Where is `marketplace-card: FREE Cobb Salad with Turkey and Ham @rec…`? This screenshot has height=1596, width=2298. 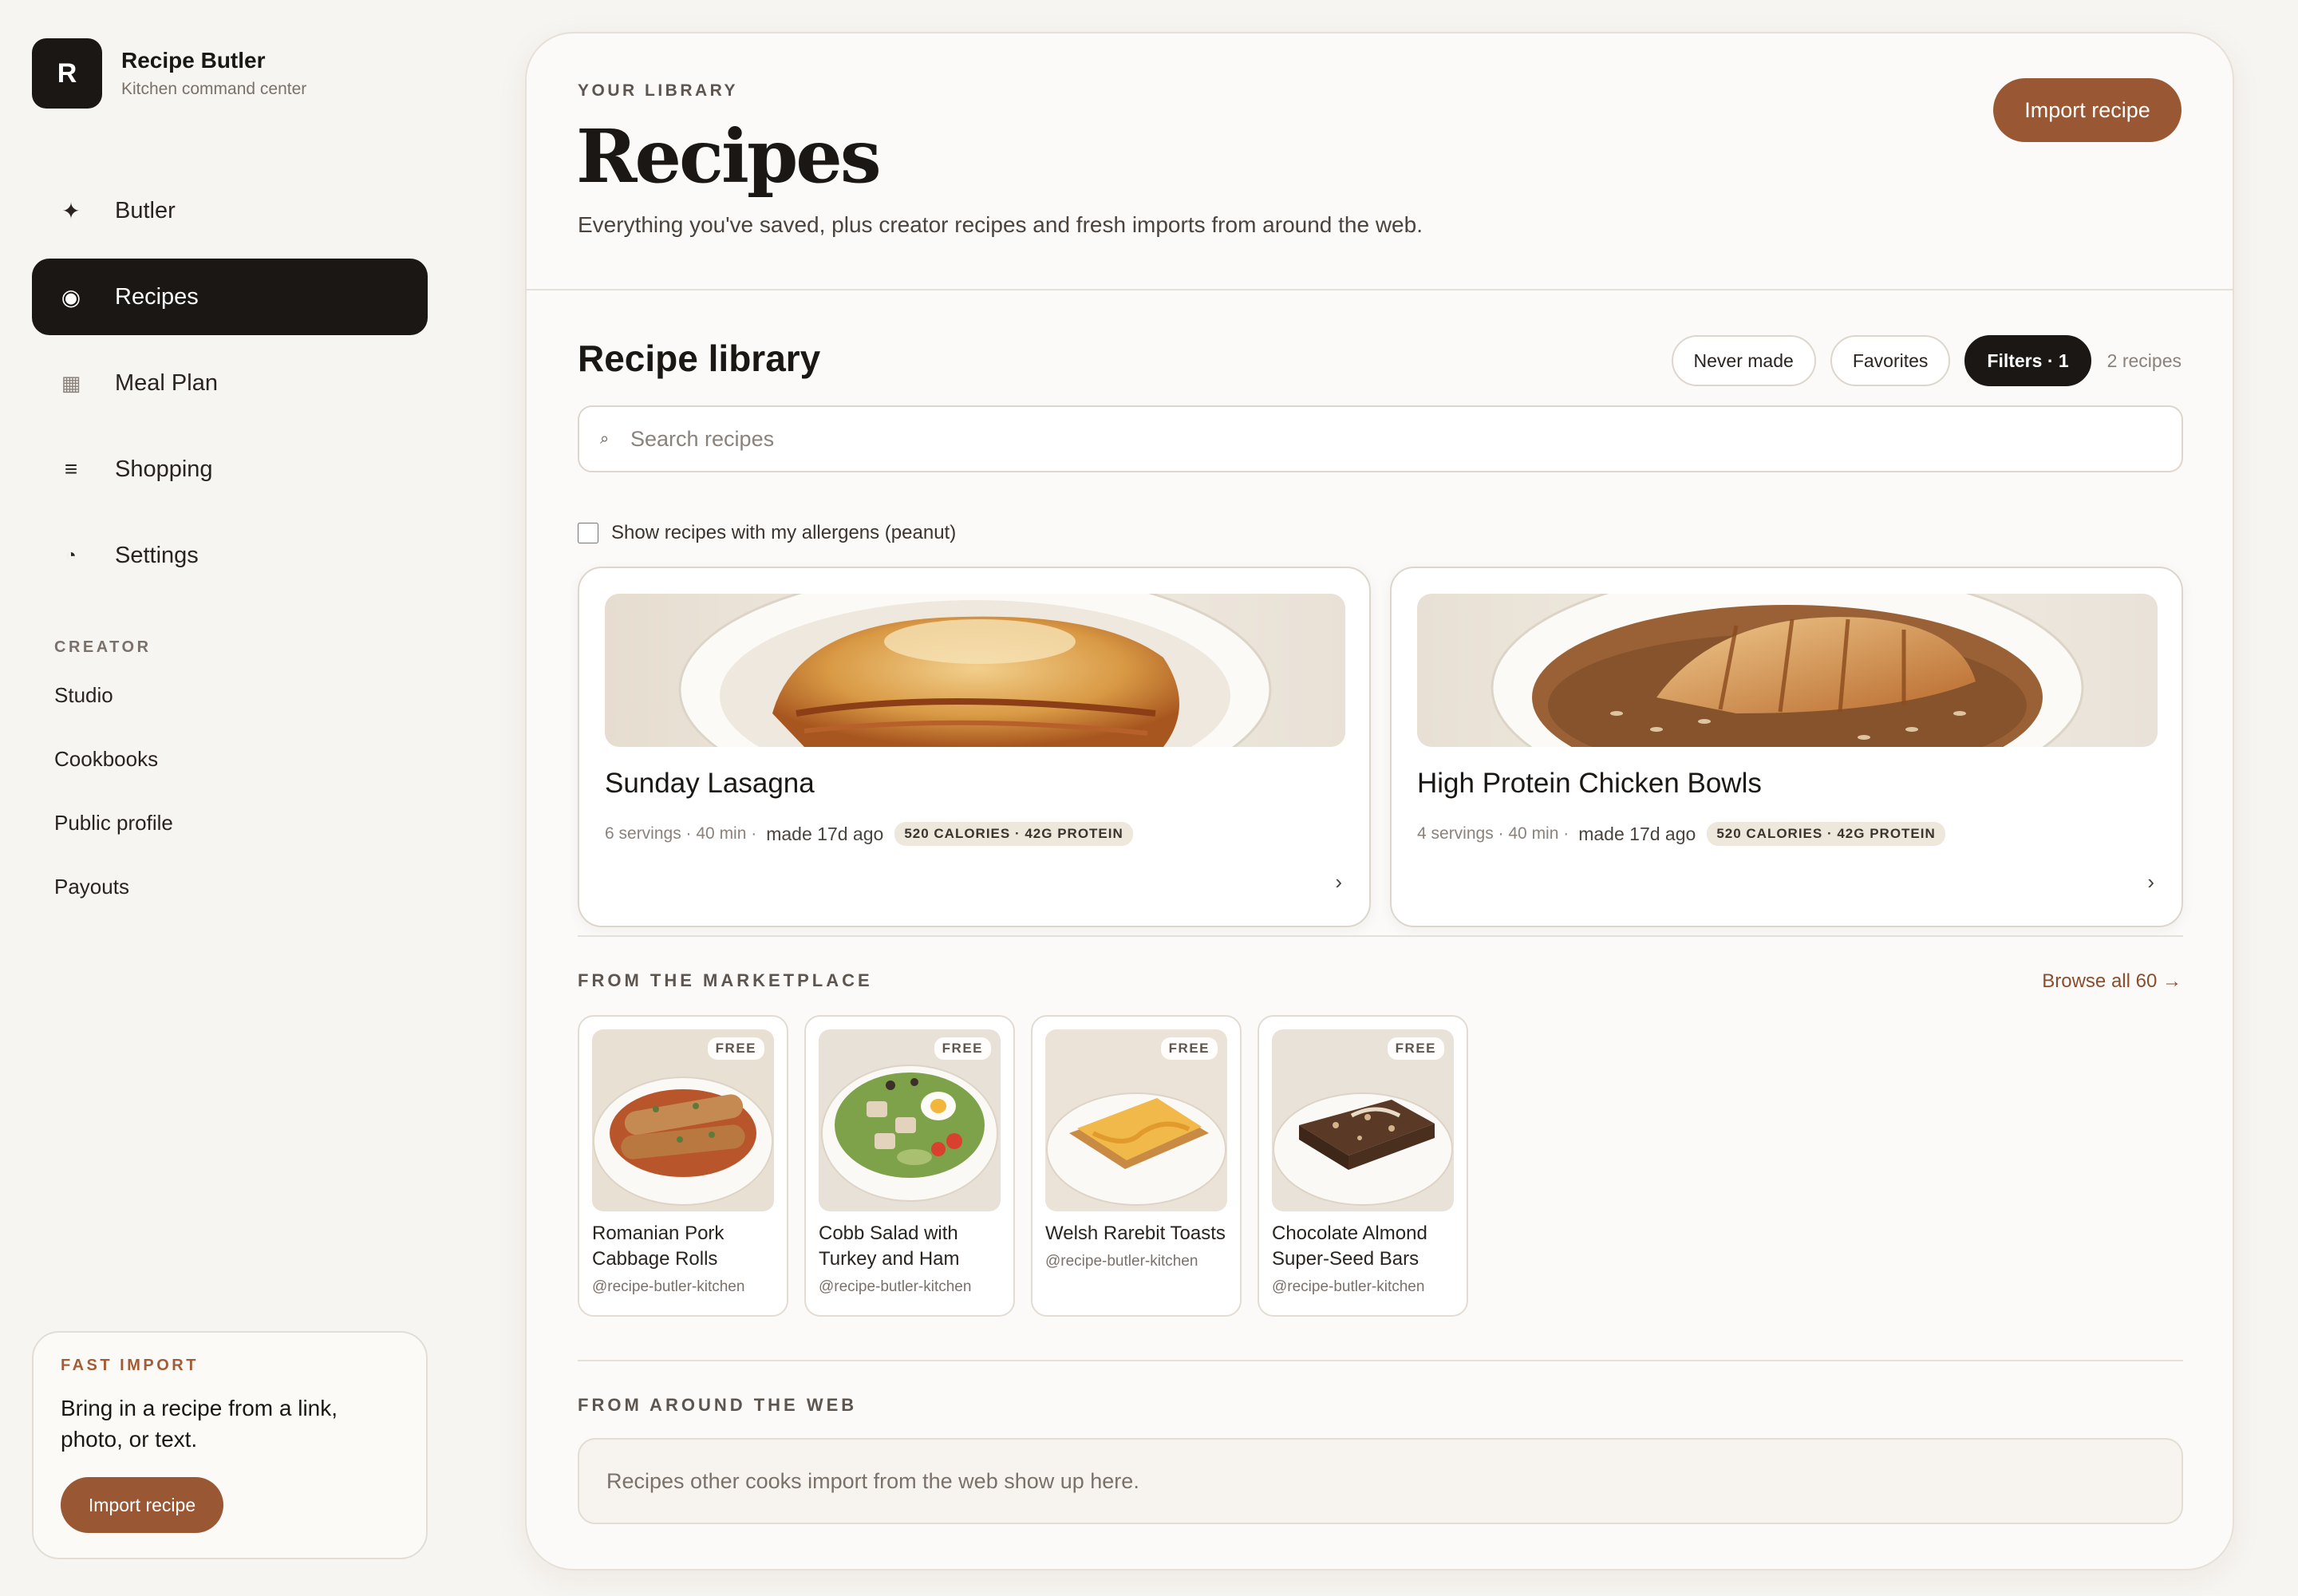
marketplace-card: FREE Cobb Salad with Turkey and Ham @rec… is located at coordinates (910, 1166).